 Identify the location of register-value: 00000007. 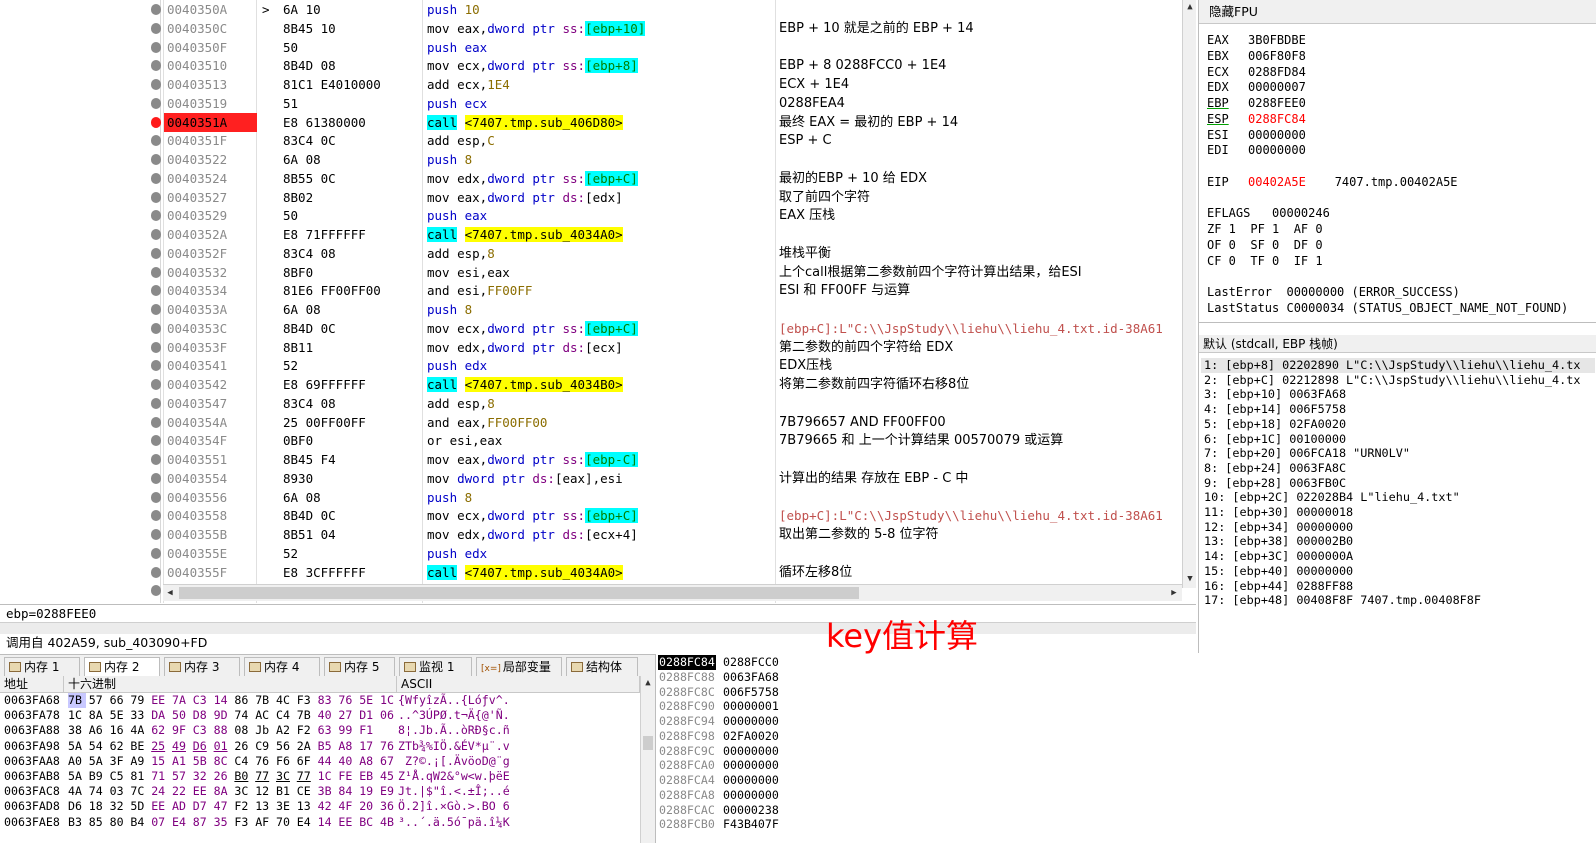
(1277, 87).